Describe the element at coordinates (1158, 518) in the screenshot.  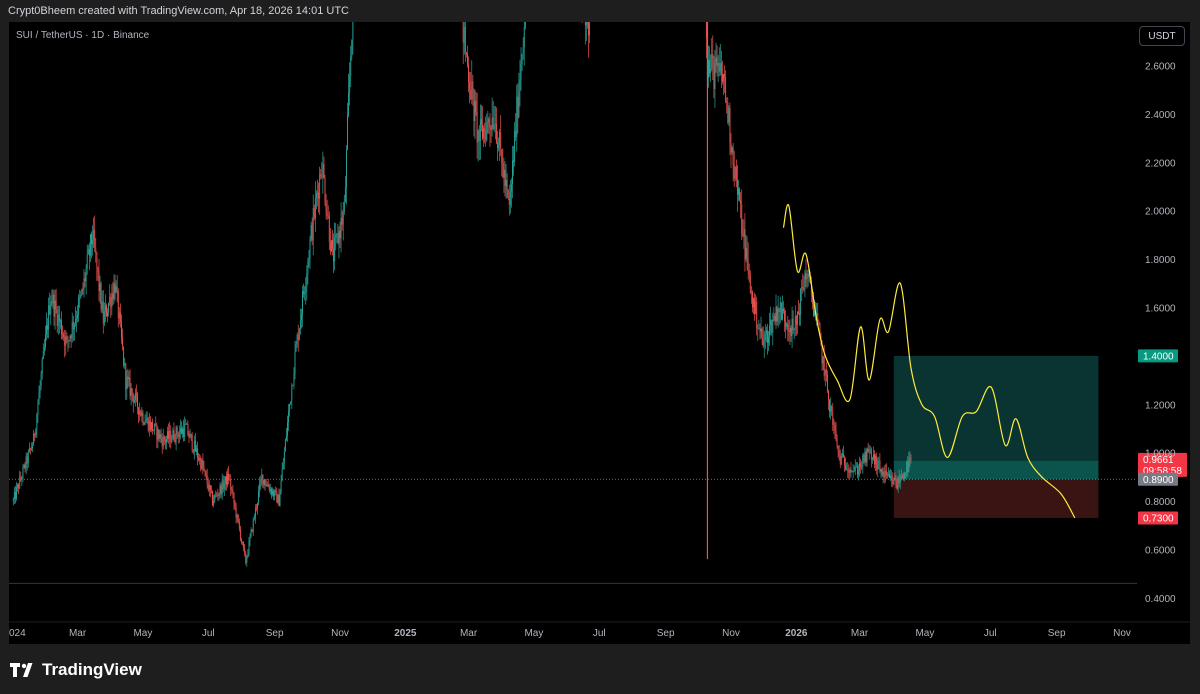
I see `price-label: 0.7300` at that location.